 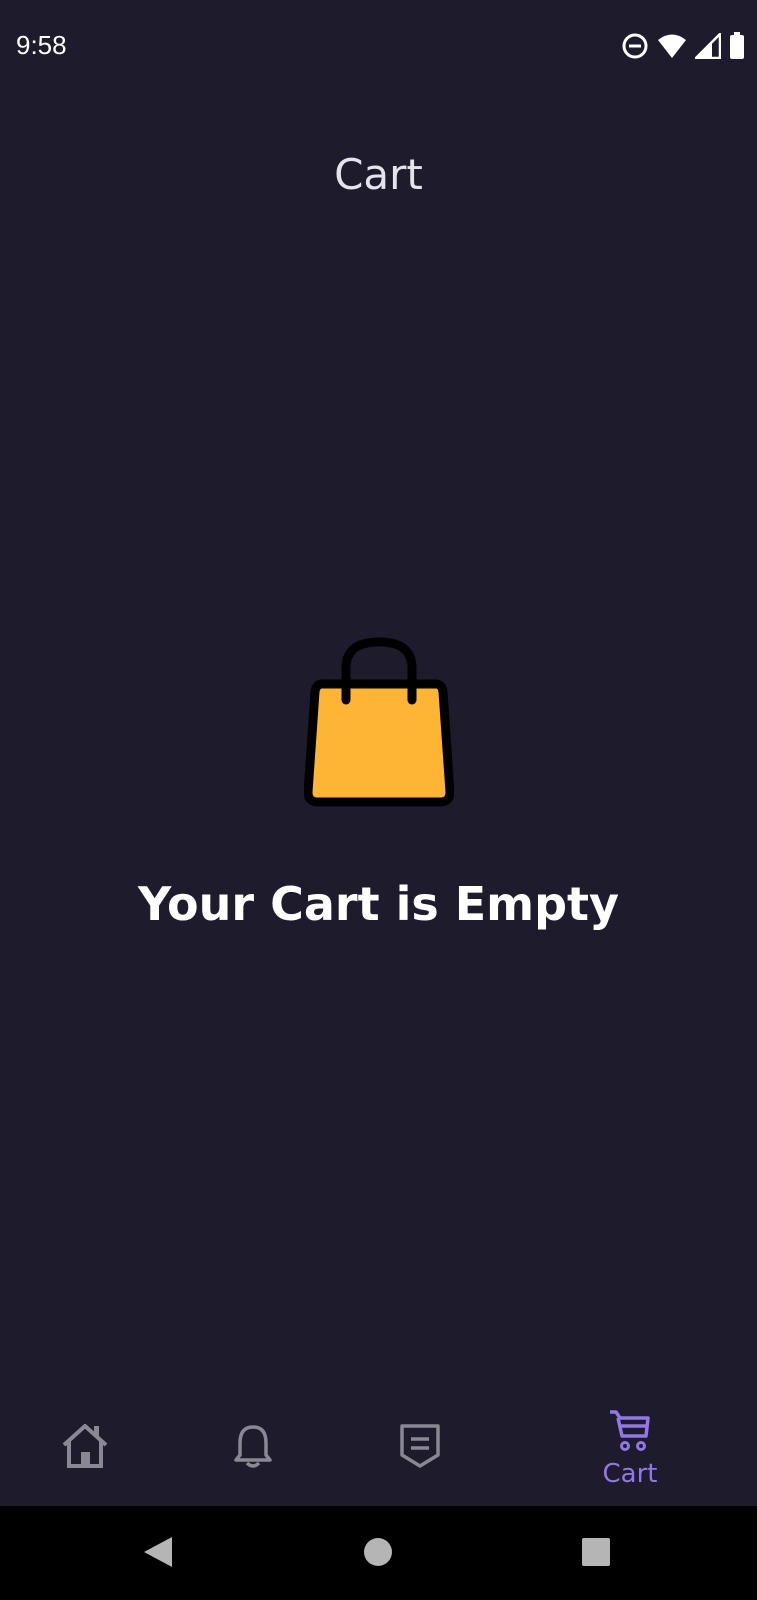 I want to click on nav-cart-label: Cart, so click(x=630, y=1473).